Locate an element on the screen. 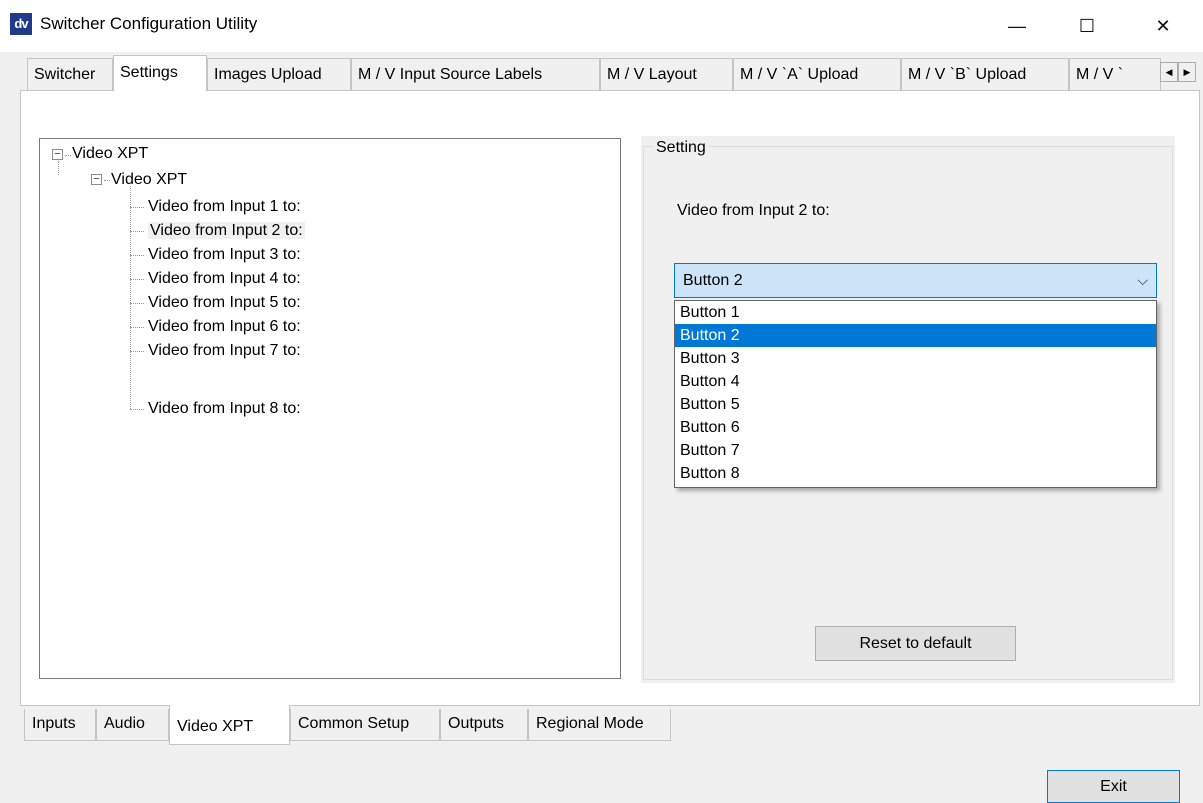 Image resolution: width=1203 pixels, height=803 pixels. tab-switcher: Switcher is located at coordinates (70, 74).